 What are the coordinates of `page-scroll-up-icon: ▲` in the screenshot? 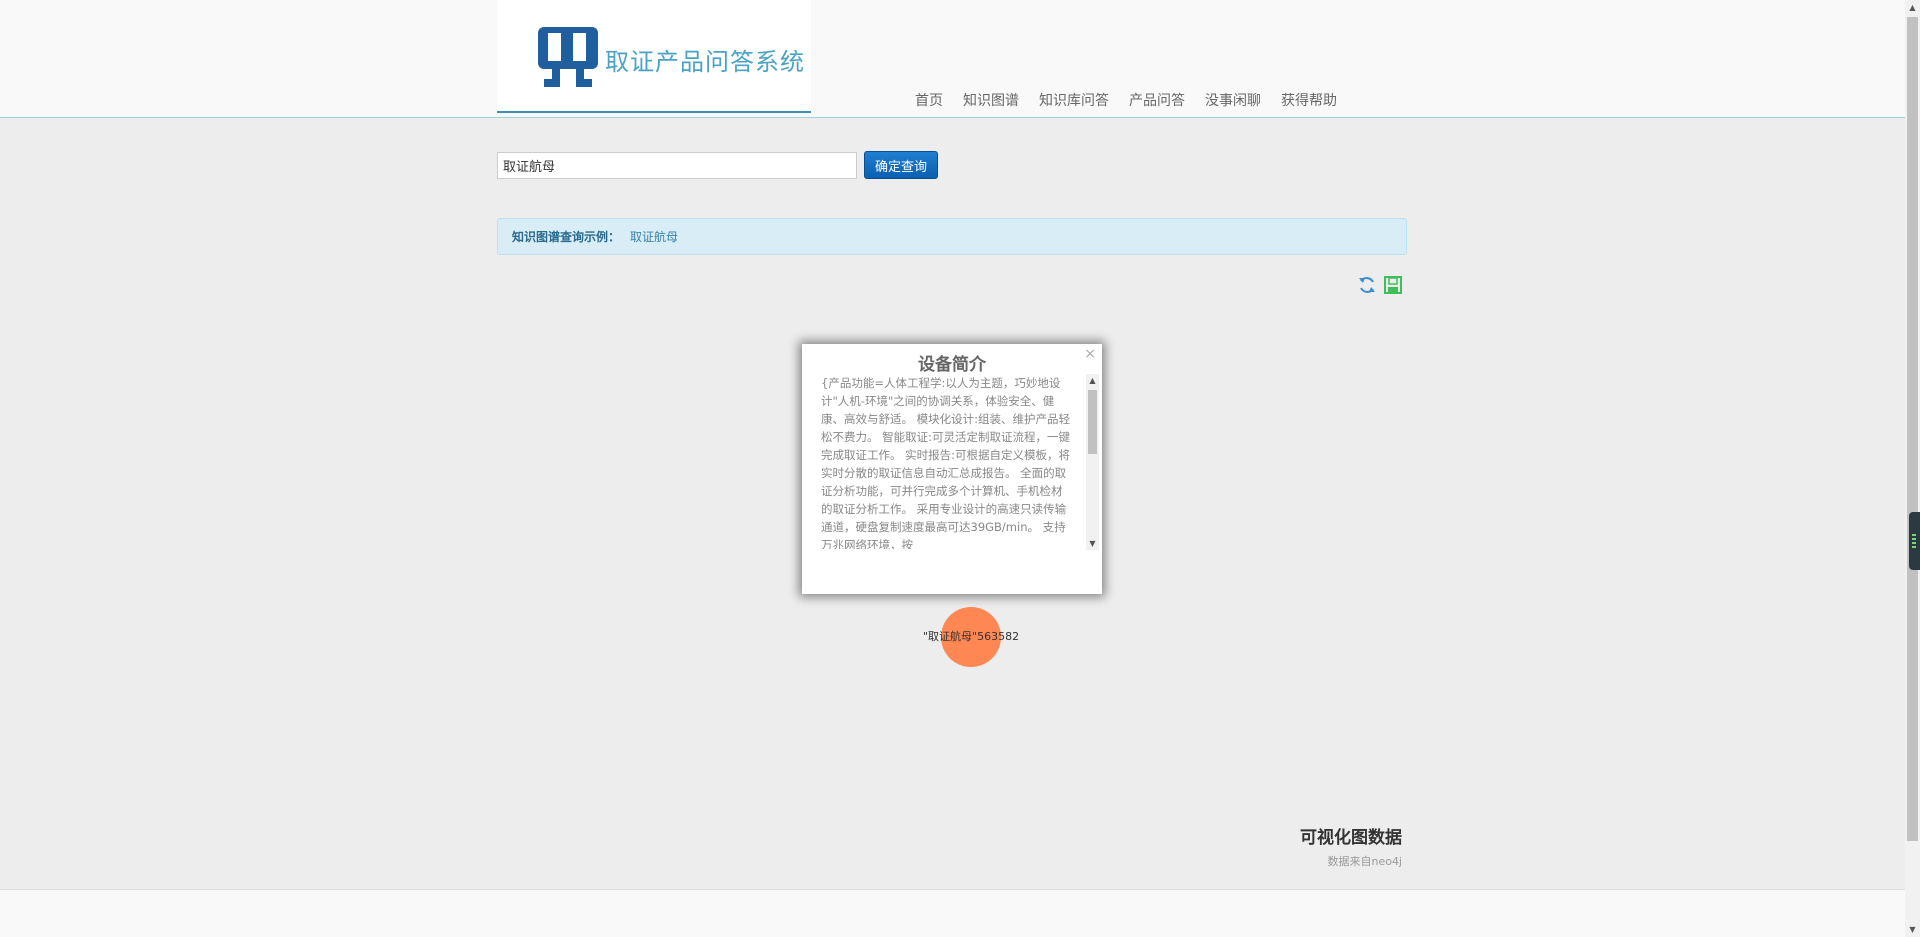 It's located at (1912, 7).